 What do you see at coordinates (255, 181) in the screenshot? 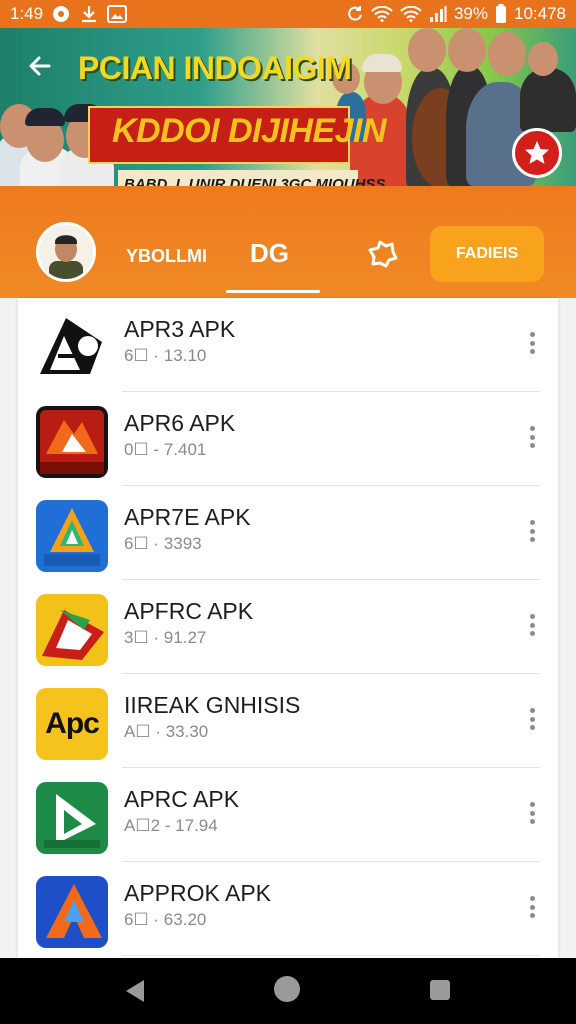
I see `banner-subtitle: BABD. L UNIR DUENI 3GC MIOUHSS` at bounding box center [255, 181].